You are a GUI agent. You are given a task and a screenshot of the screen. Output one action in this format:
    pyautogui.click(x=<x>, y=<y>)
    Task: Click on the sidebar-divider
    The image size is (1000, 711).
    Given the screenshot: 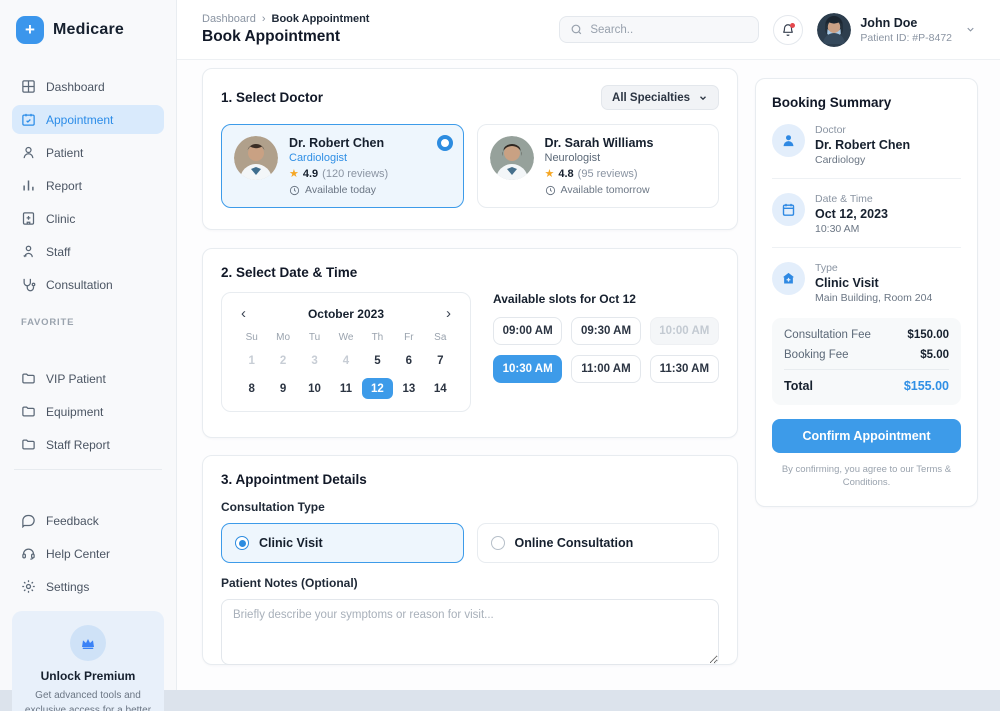 What is the action you would take?
    pyautogui.click(x=88, y=469)
    